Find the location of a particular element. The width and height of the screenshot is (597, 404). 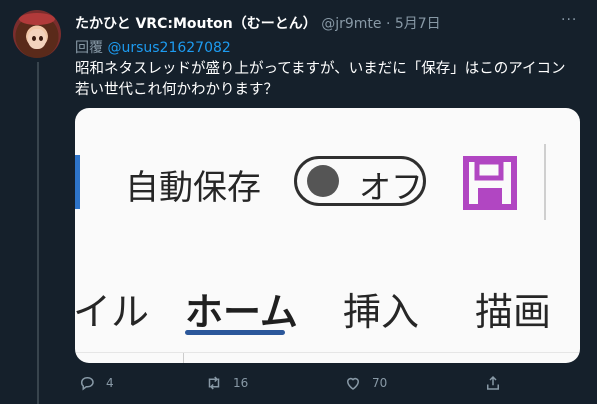

retweet-icon is located at coordinates (214, 383).